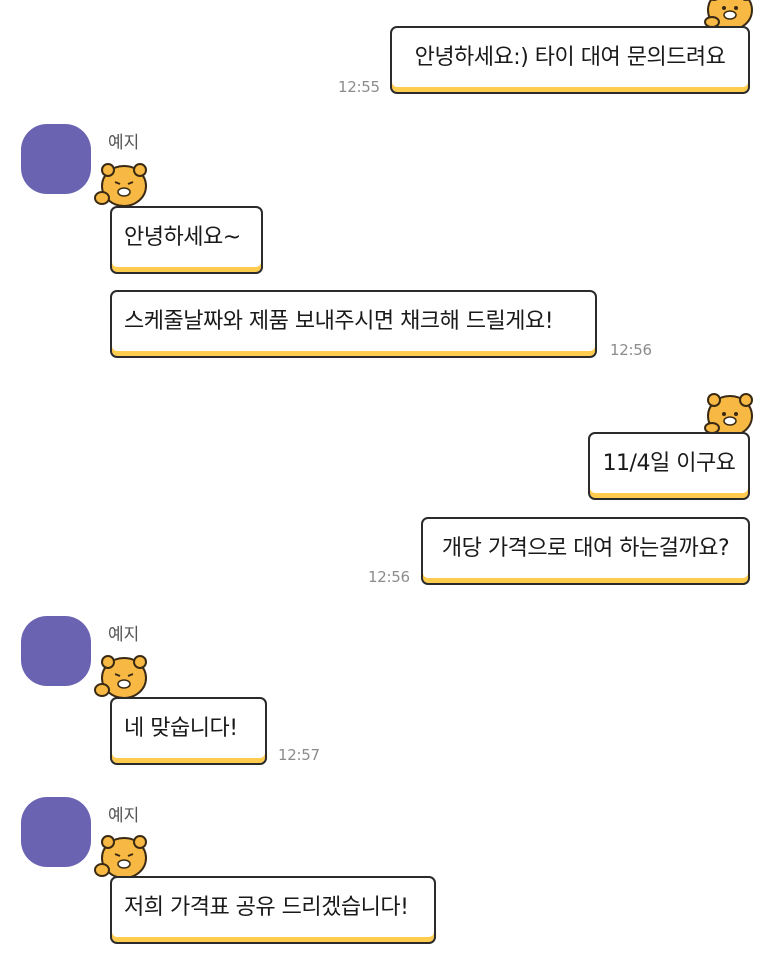 This screenshot has width=773, height=959. I want to click on message-bubble-outgoing: 11/4일 이구요, so click(669, 466).